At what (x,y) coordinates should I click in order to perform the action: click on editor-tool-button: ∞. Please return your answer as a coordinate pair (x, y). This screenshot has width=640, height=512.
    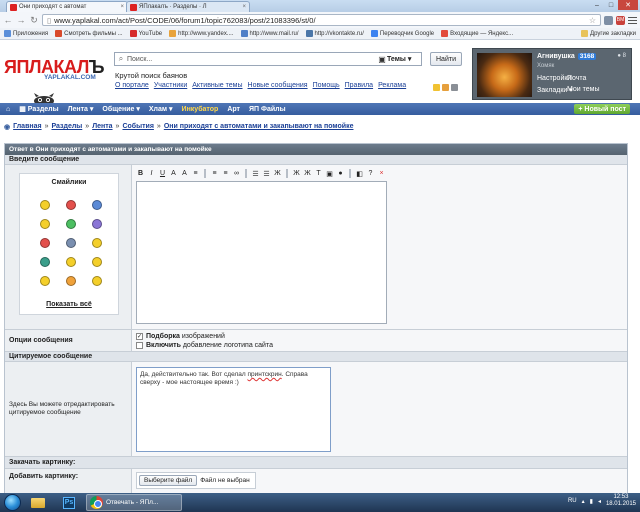
    Looking at the image, I should click on (236, 173).